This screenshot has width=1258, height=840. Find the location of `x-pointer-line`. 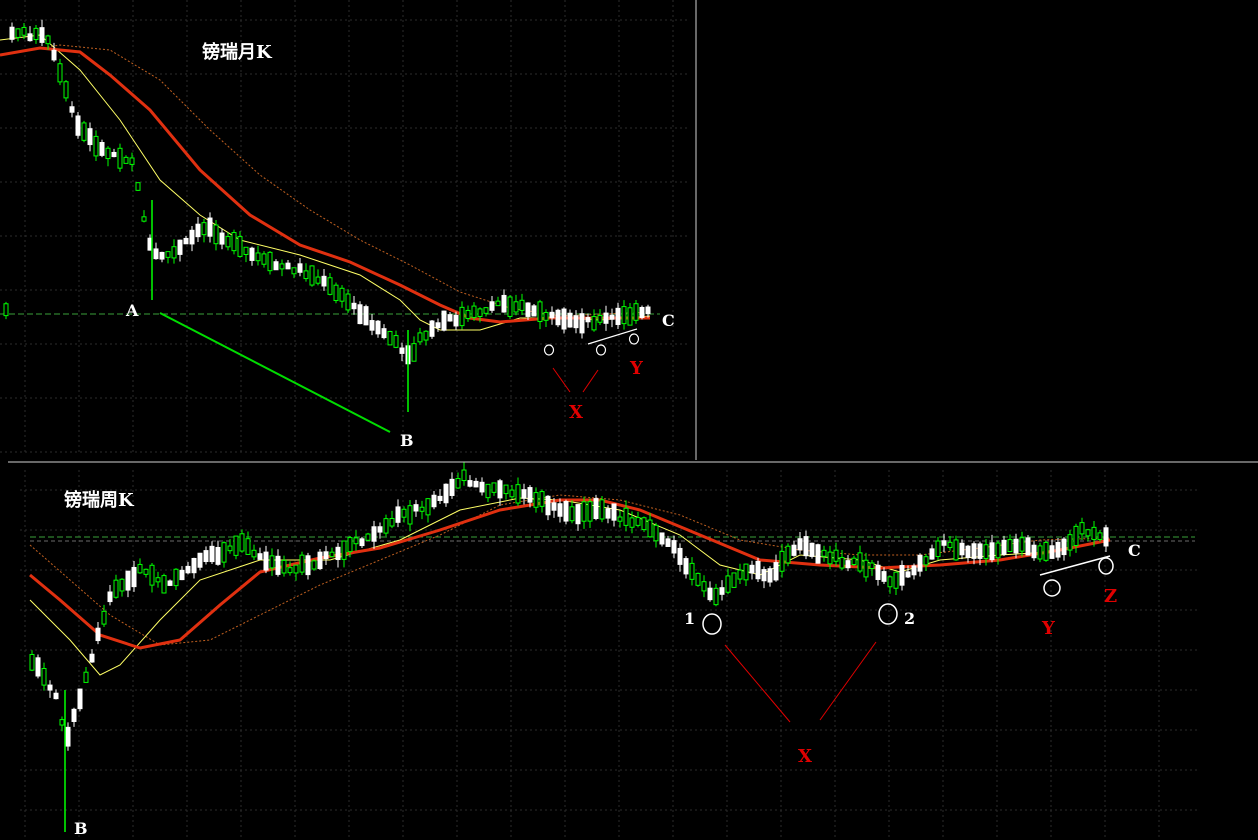

x-pointer-line is located at coordinates (561, 380).